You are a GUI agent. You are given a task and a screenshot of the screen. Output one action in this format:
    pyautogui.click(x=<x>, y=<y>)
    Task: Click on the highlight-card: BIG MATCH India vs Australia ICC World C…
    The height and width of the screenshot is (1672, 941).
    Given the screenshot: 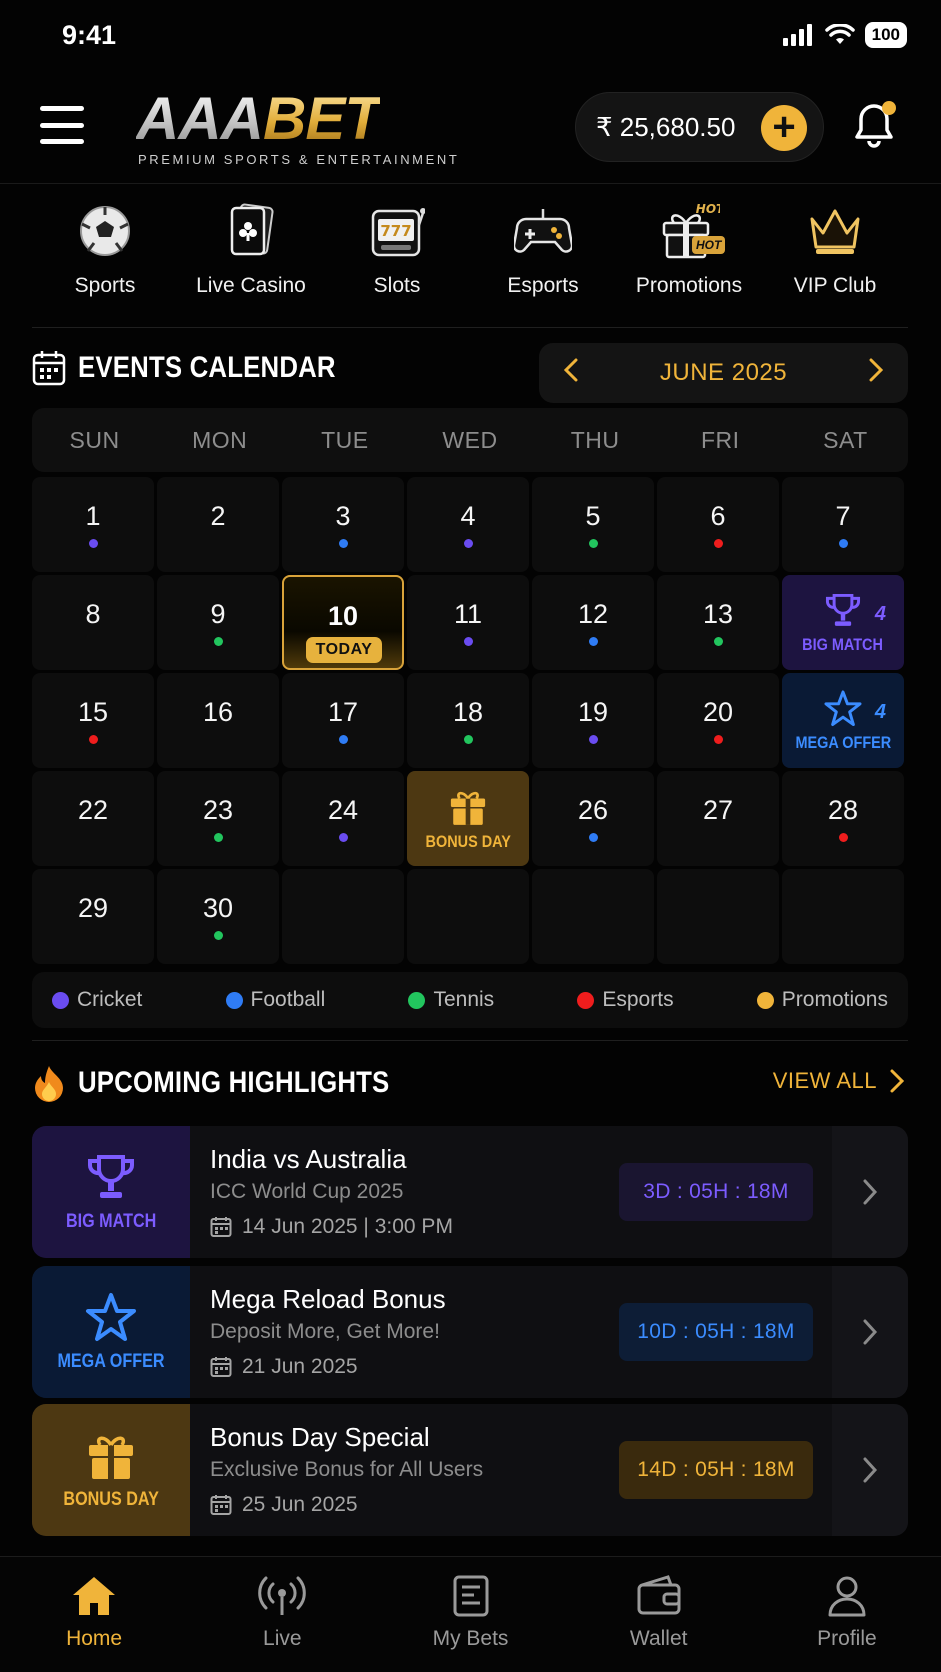 What is the action you would take?
    pyautogui.click(x=470, y=1192)
    